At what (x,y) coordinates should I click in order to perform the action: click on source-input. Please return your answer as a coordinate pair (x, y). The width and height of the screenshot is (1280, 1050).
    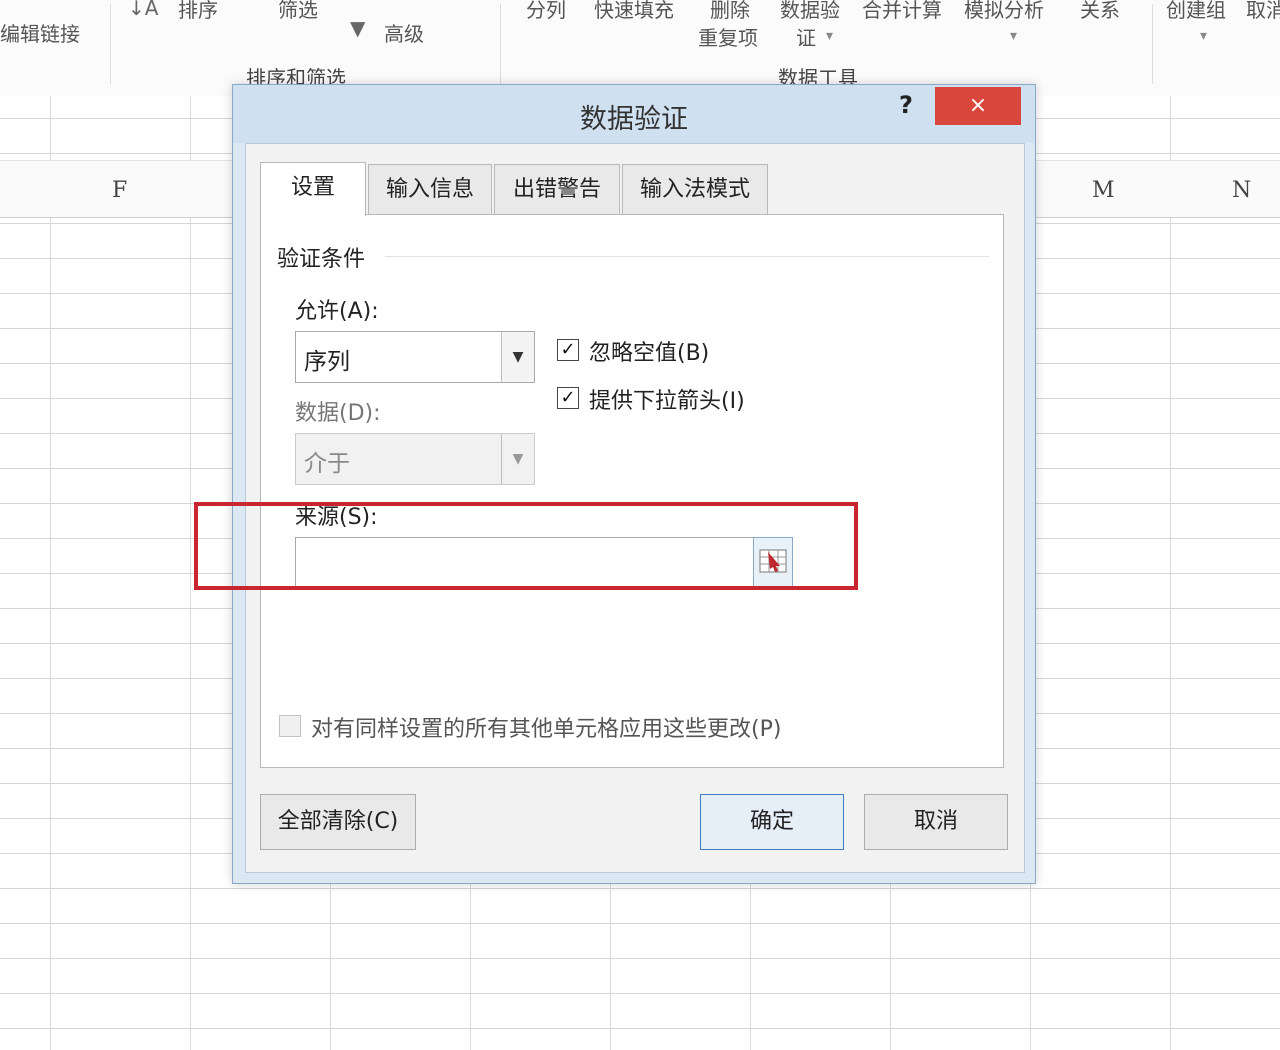
    Looking at the image, I should click on (525, 562).